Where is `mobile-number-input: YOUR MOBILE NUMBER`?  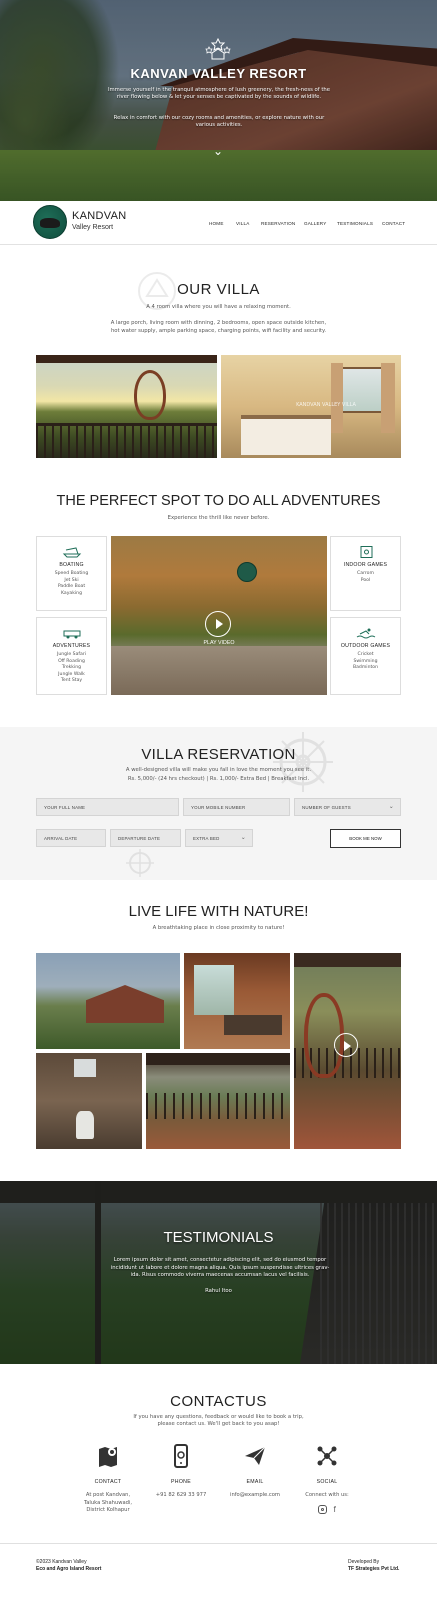 mobile-number-input: YOUR MOBILE NUMBER is located at coordinates (236, 807).